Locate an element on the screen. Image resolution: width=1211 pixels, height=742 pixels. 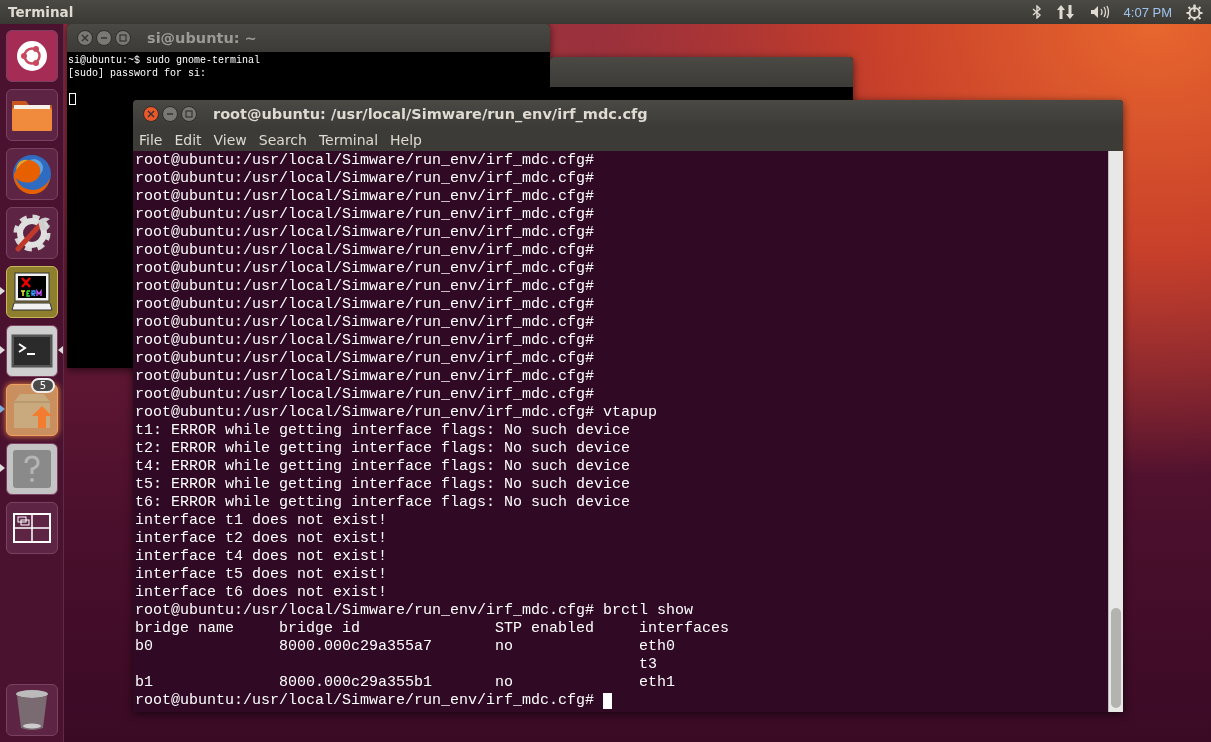
terminal-line: interface t6 does not exist! is located at coordinates (261, 593).